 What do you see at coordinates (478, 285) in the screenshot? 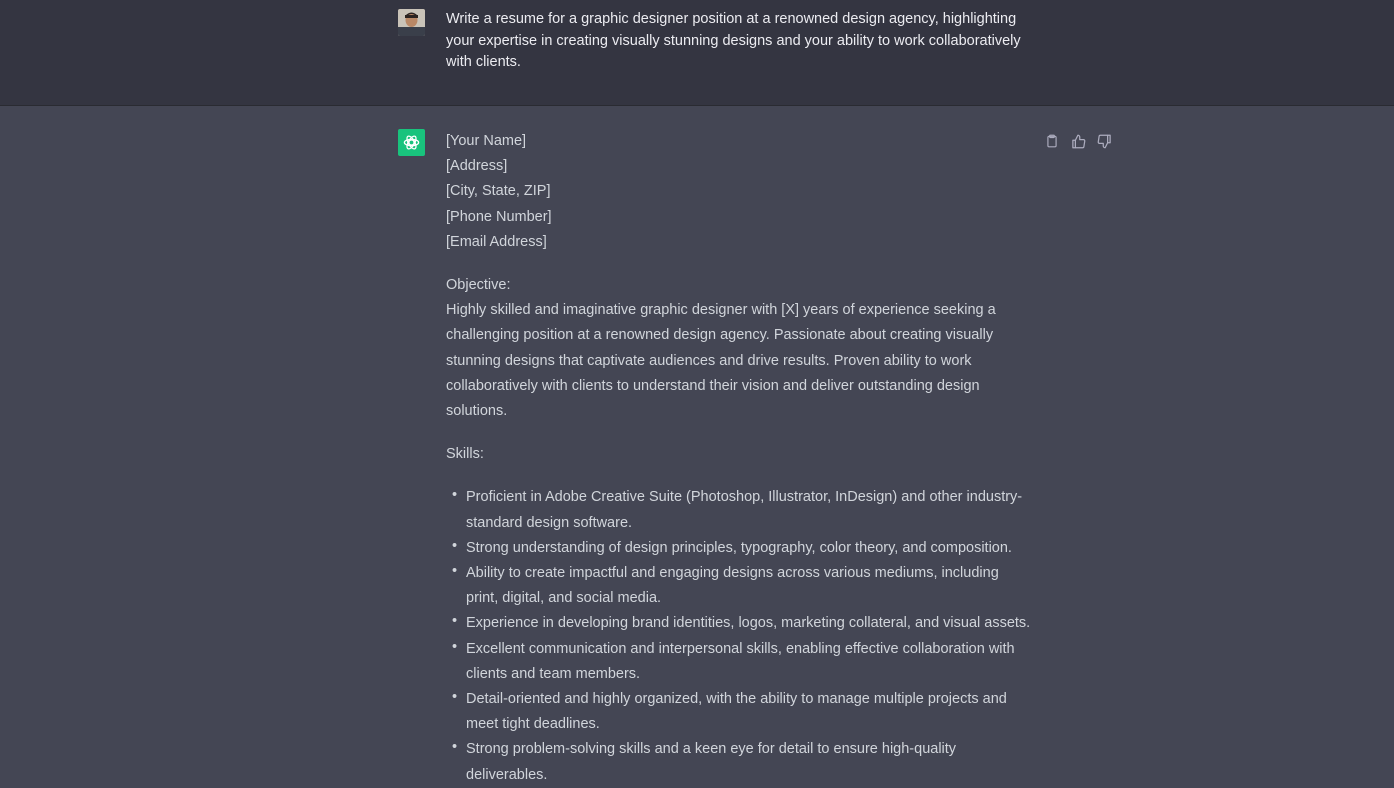
I see `objective-heading: Objective:` at bounding box center [478, 285].